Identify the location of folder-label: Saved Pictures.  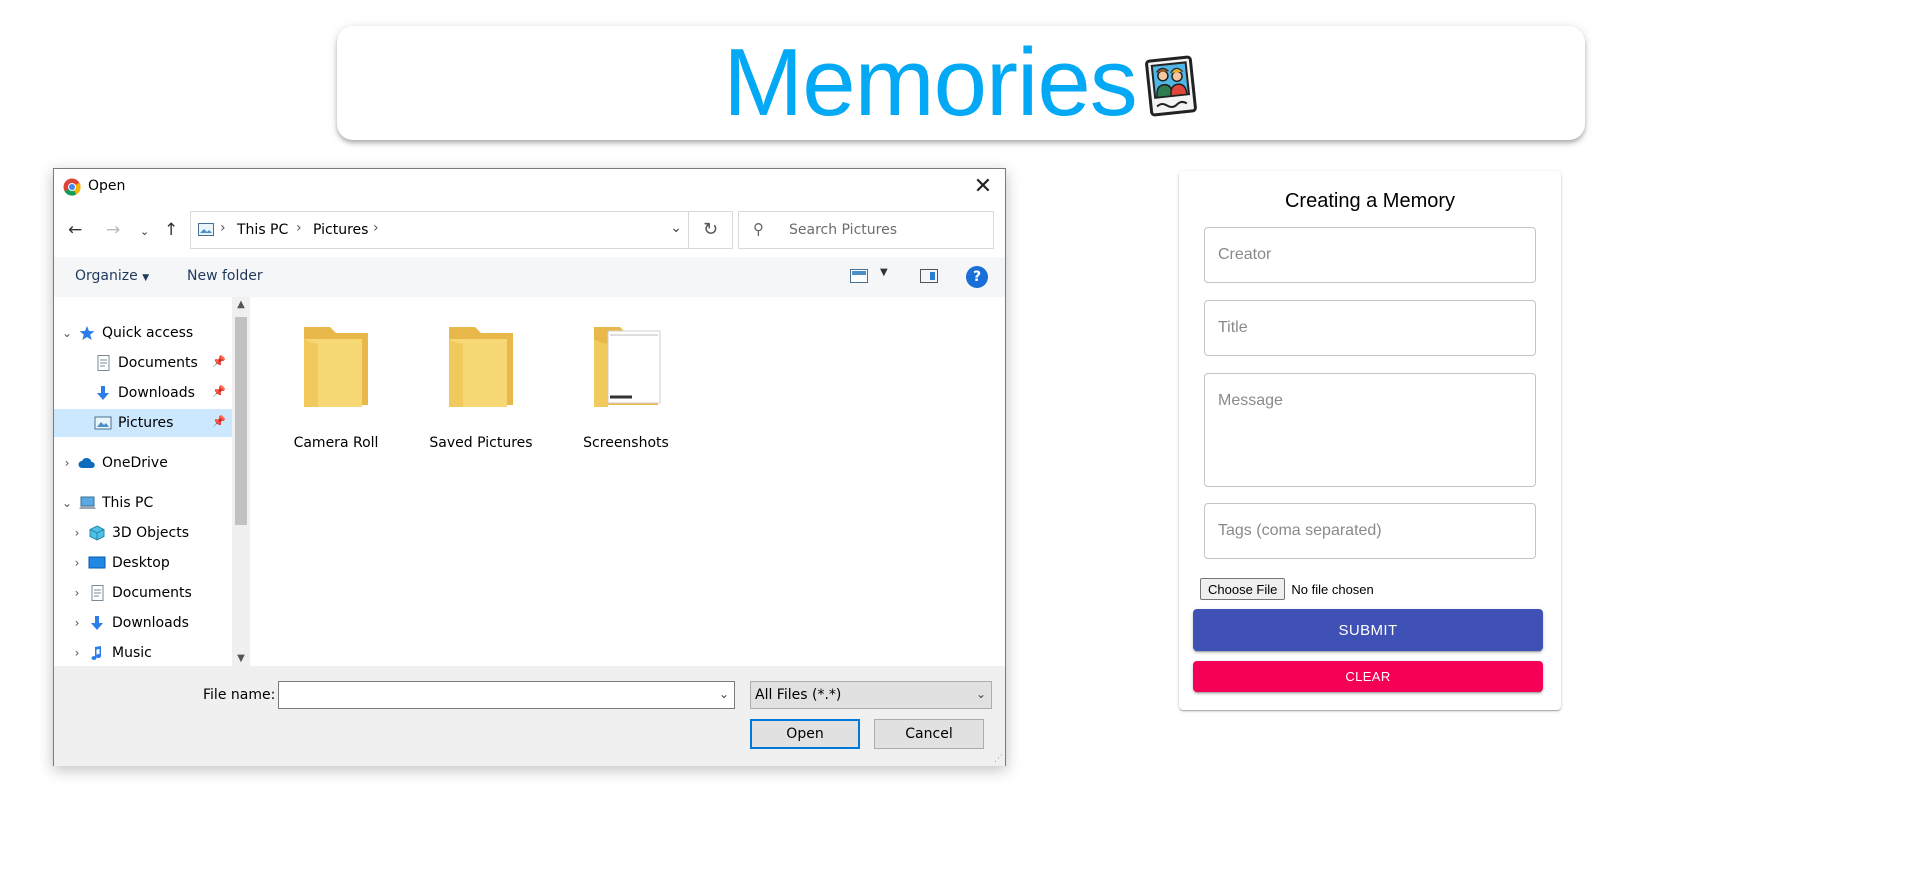
(481, 443).